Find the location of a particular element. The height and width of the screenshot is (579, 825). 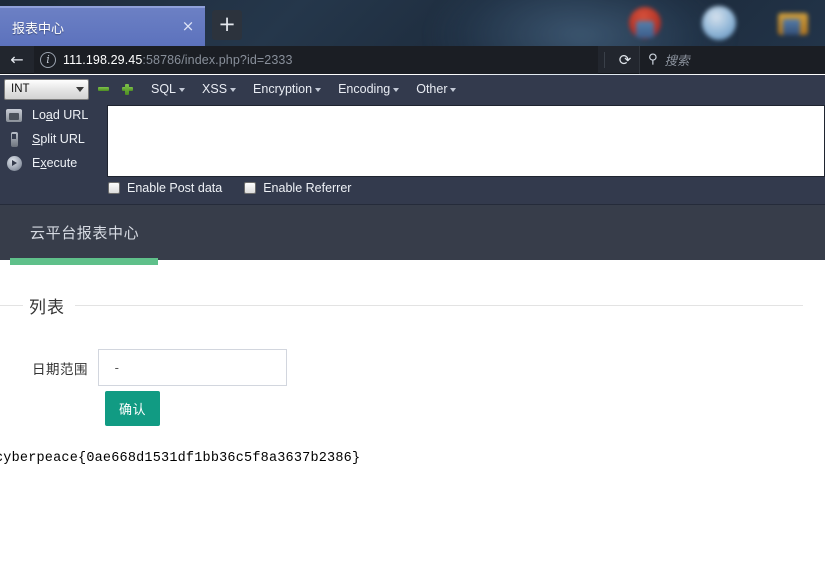

hackbar-menu-sql-label: SQL is located at coordinates (164, 89).